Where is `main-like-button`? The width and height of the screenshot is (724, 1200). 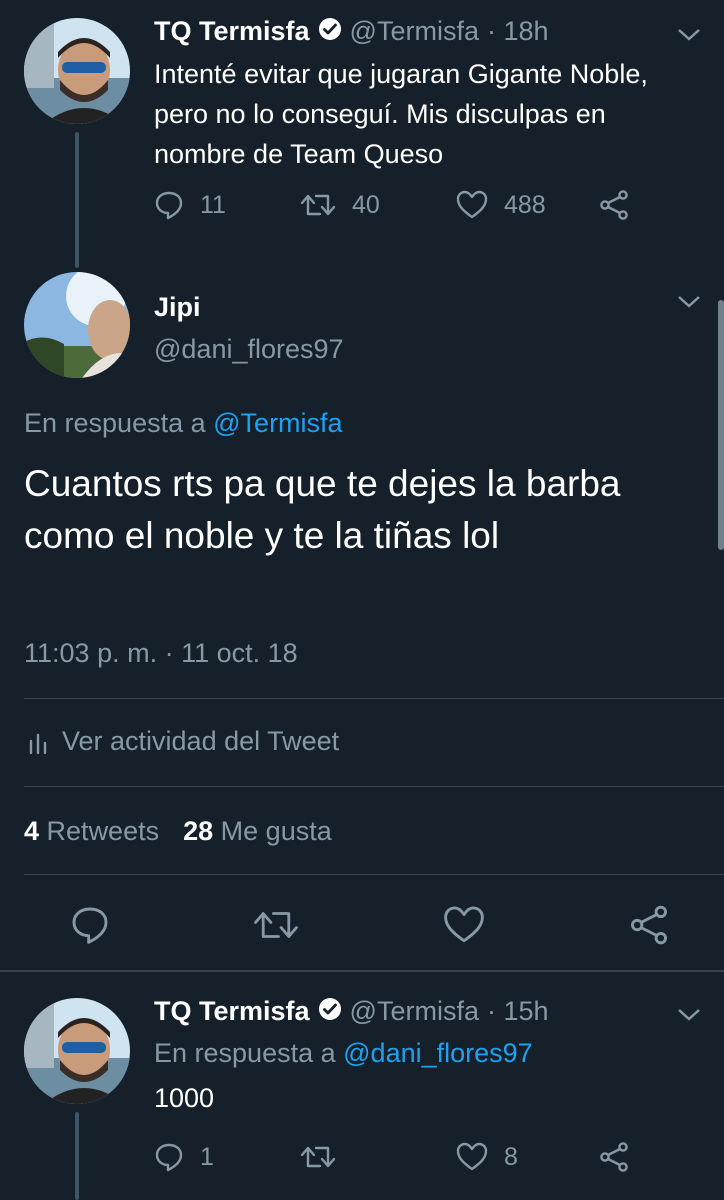
main-like-button is located at coordinates (464, 927).